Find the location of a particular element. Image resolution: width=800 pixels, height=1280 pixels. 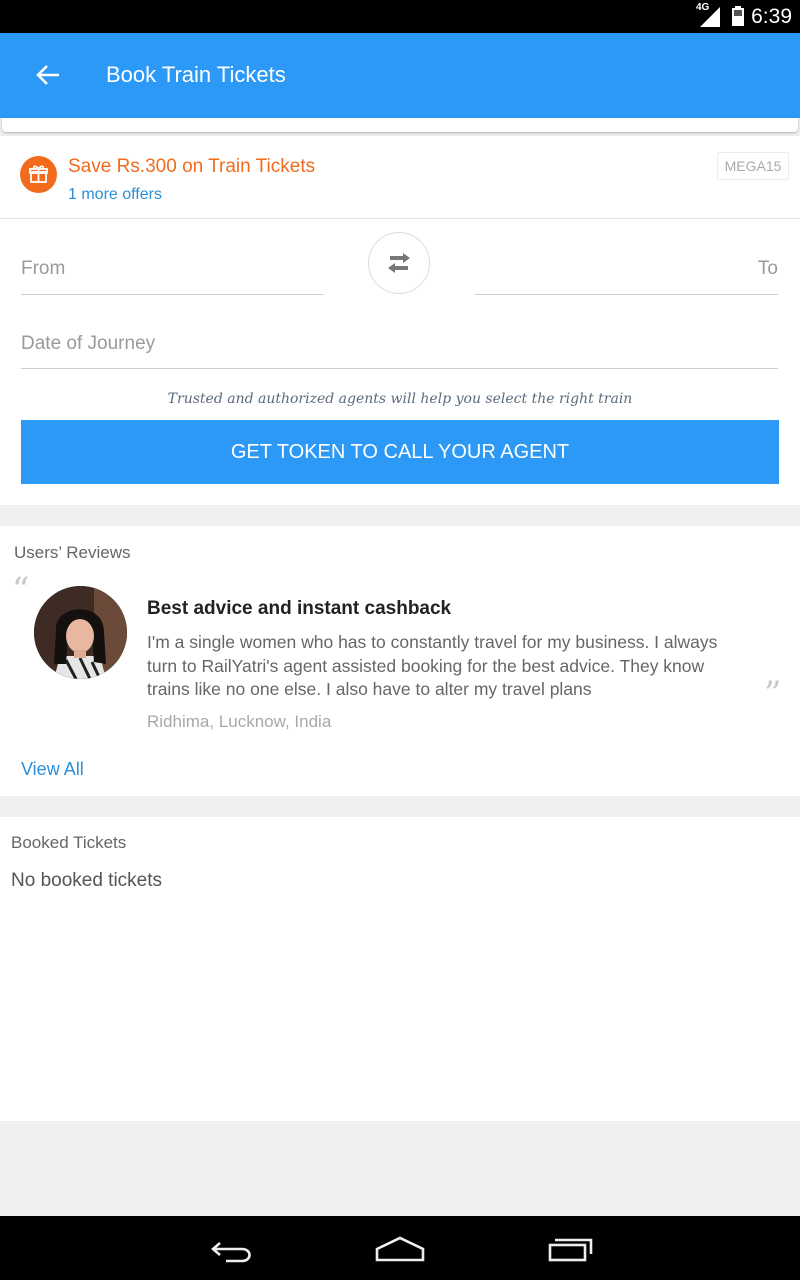

offer-title: Save Rs.300 on Train Tickets is located at coordinates (192, 166).